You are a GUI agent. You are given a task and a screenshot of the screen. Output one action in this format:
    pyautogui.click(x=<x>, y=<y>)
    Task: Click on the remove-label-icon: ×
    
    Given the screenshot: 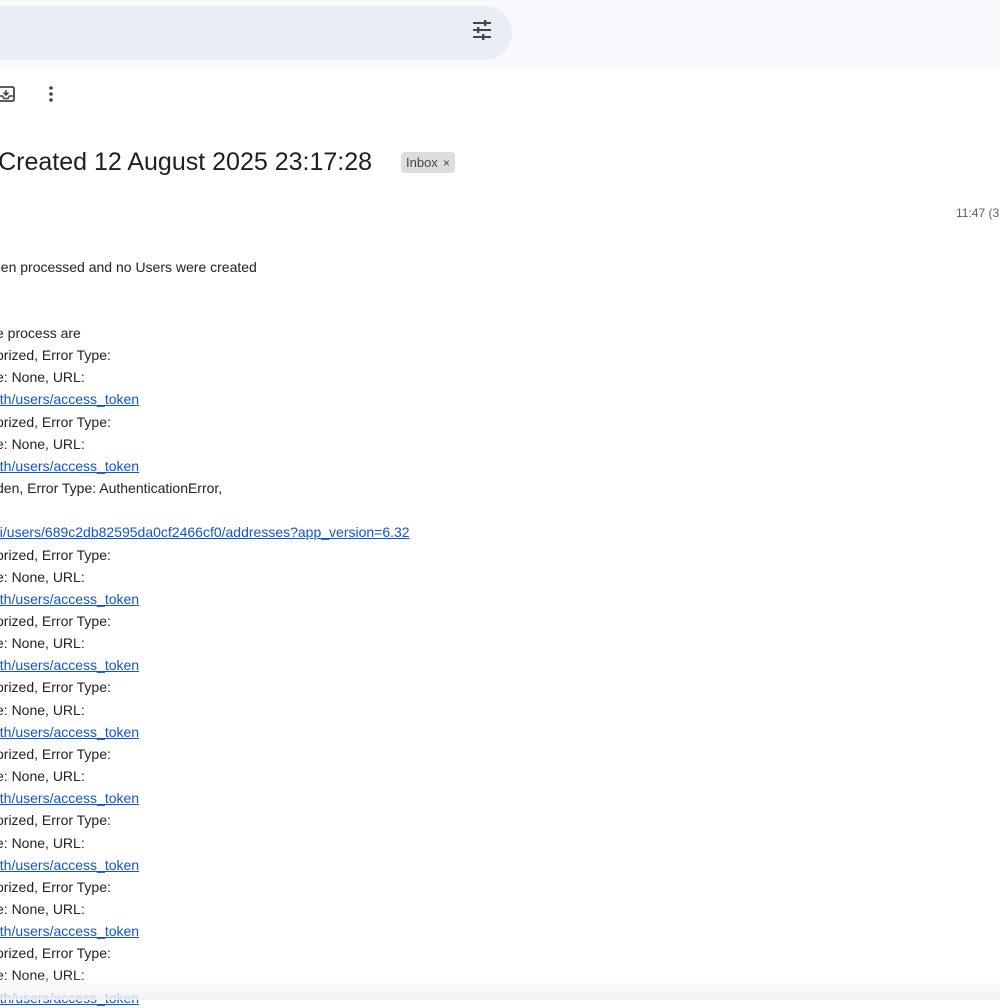 What is the action you would take?
    pyautogui.click(x=446, y=163)
    